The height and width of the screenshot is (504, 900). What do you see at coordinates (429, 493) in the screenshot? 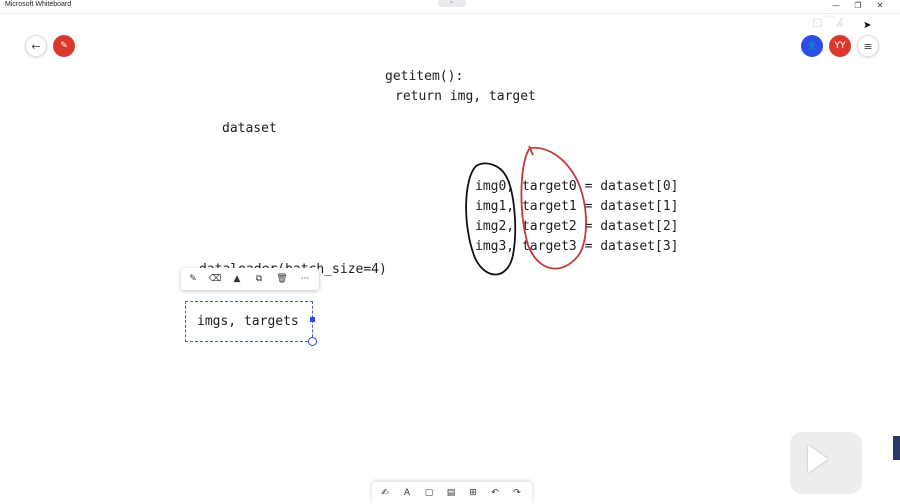
I see `note-icon: ▢` at bounding box center [429, 493].